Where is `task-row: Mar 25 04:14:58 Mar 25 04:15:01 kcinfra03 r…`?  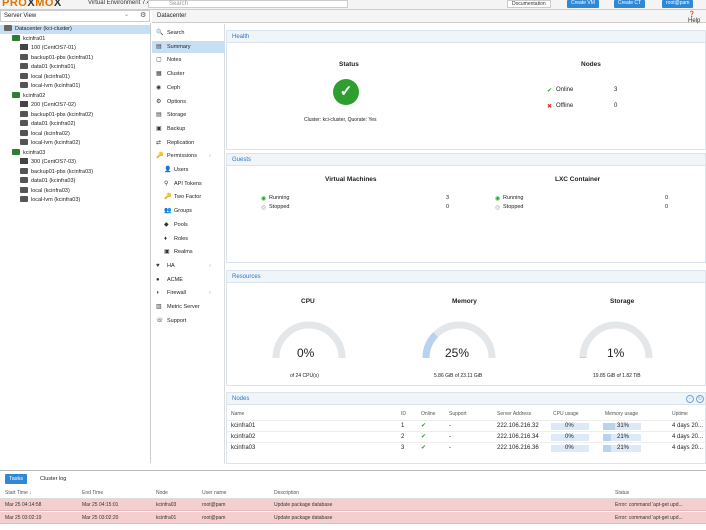
task-row: Mar 25 04:14:58 Mar 25 04:15:01 kcinfra03 r… is located at coordinates (353, 505).